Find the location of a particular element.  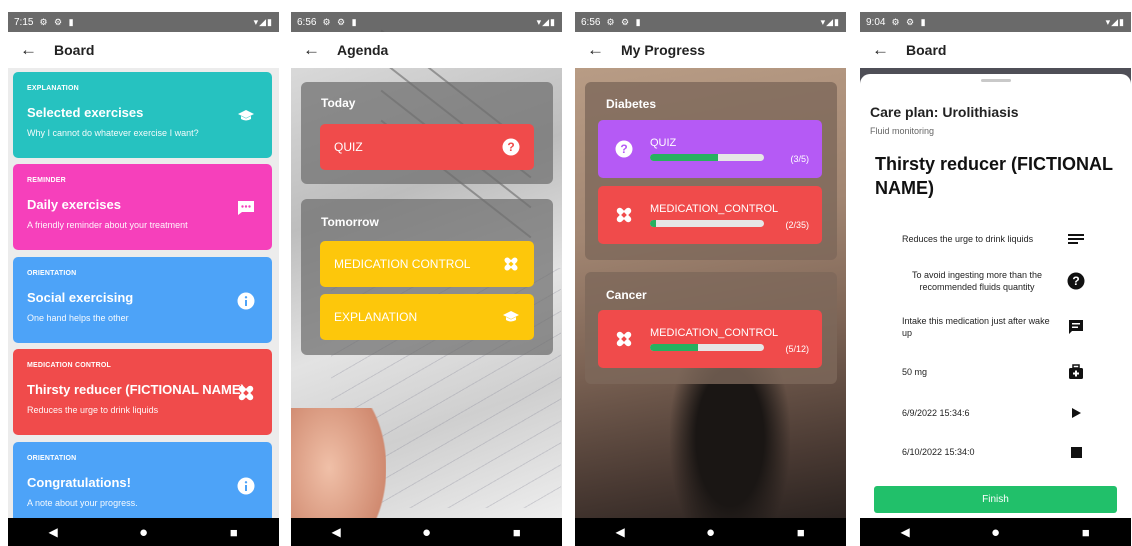

section-label: Tomorrow is located at coordinates (350, 222).